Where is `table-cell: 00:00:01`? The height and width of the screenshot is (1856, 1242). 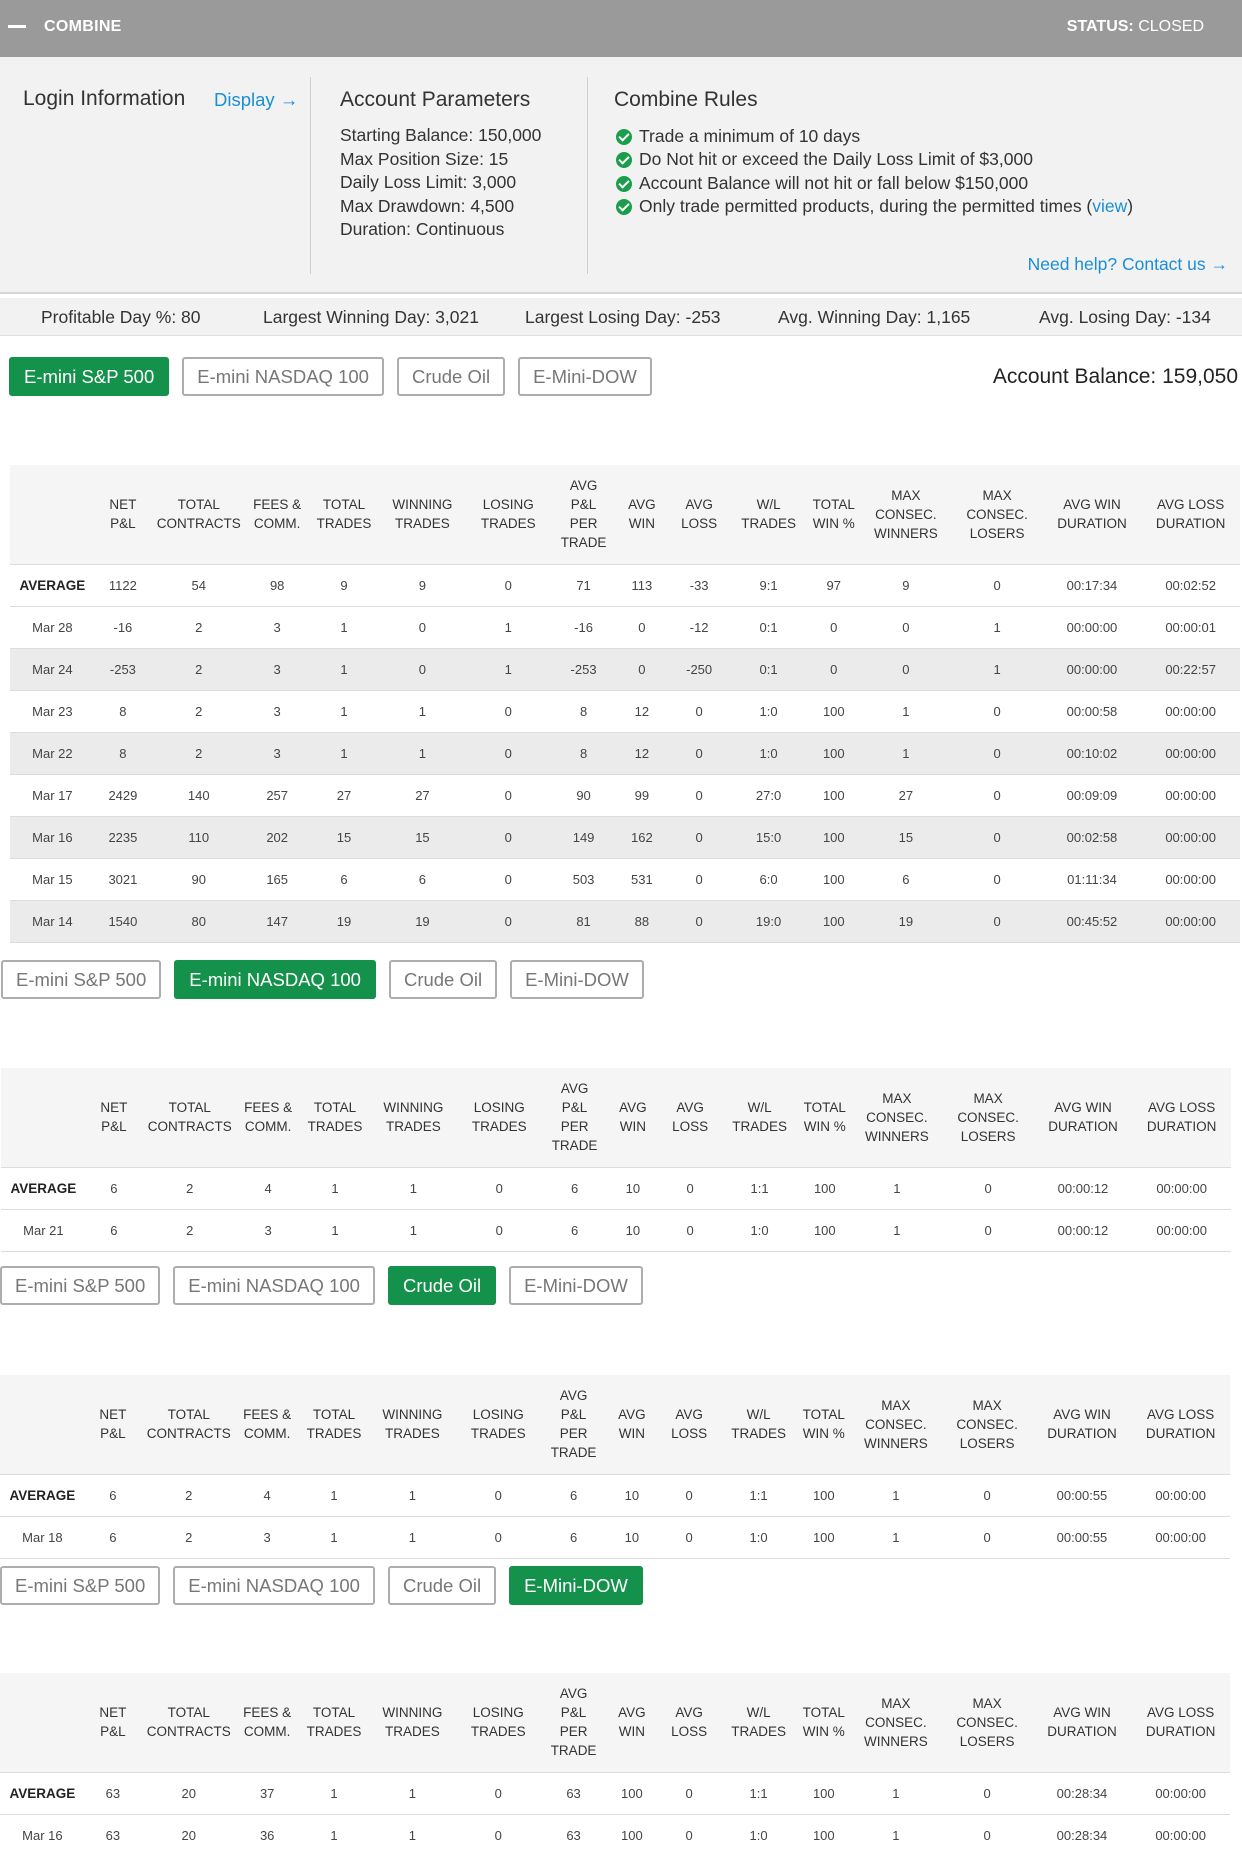
table-cell: 00:00:01 is located at coordinates (1190, 626).